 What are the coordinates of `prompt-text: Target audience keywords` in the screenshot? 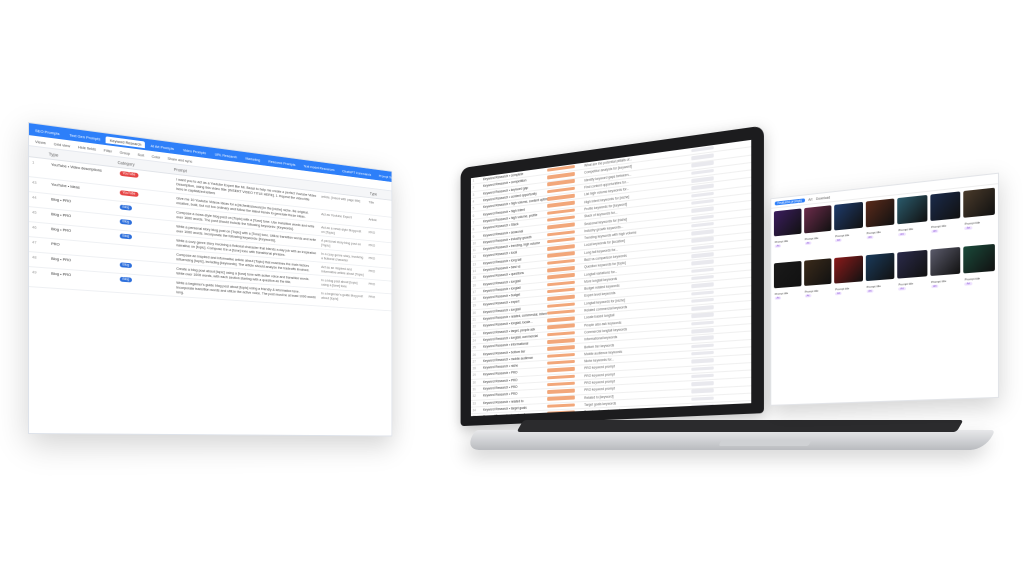 It's located at (637, 415).